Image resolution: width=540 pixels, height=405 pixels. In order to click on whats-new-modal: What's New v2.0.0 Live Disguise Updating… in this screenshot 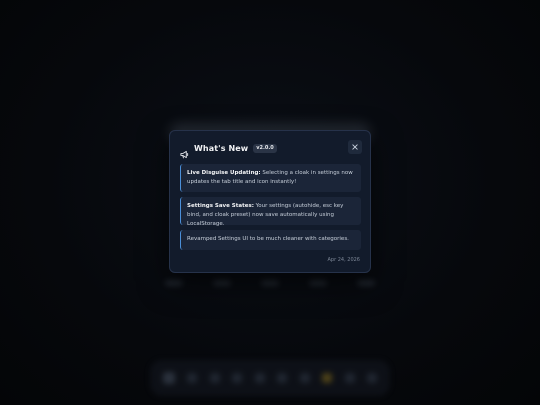, I will do `click(270, 201)`.